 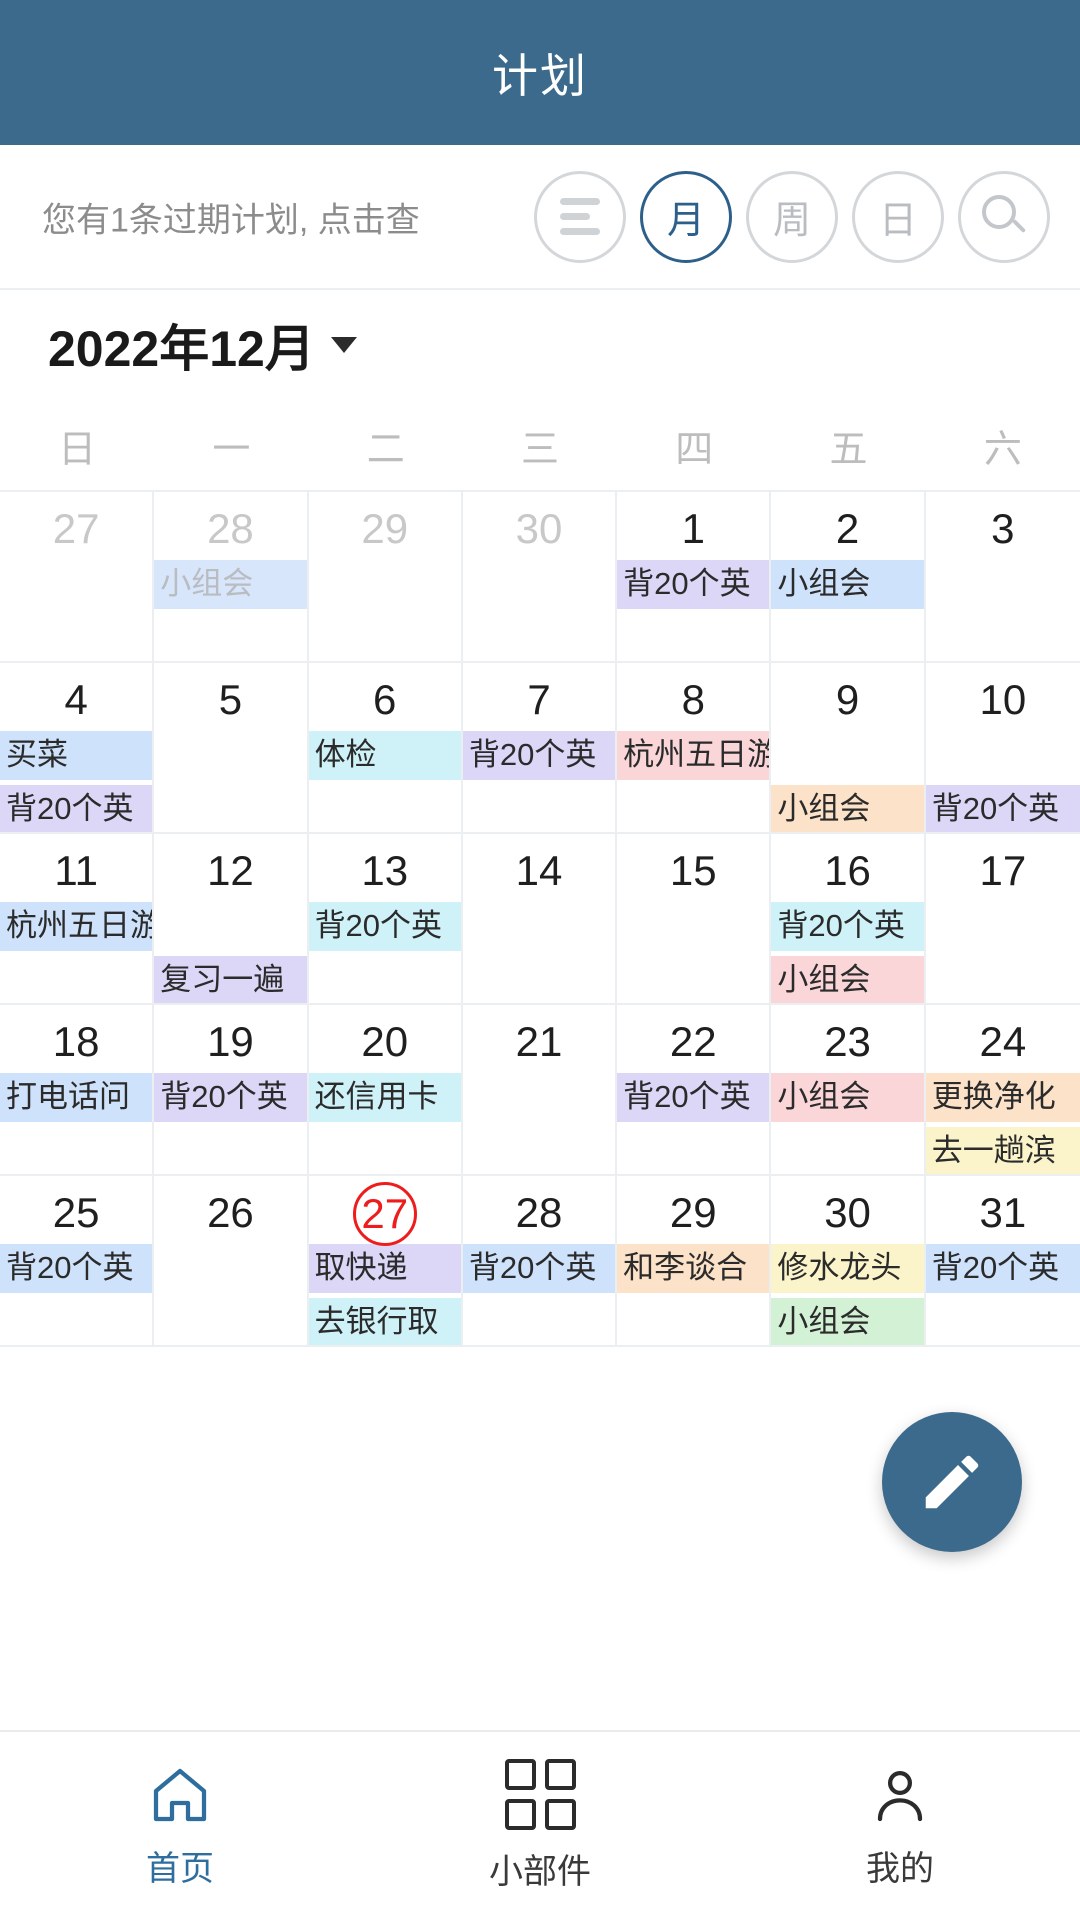 I want to click on calendar-day-cell: 29 和李谈合, so click(x=694, y=1261).